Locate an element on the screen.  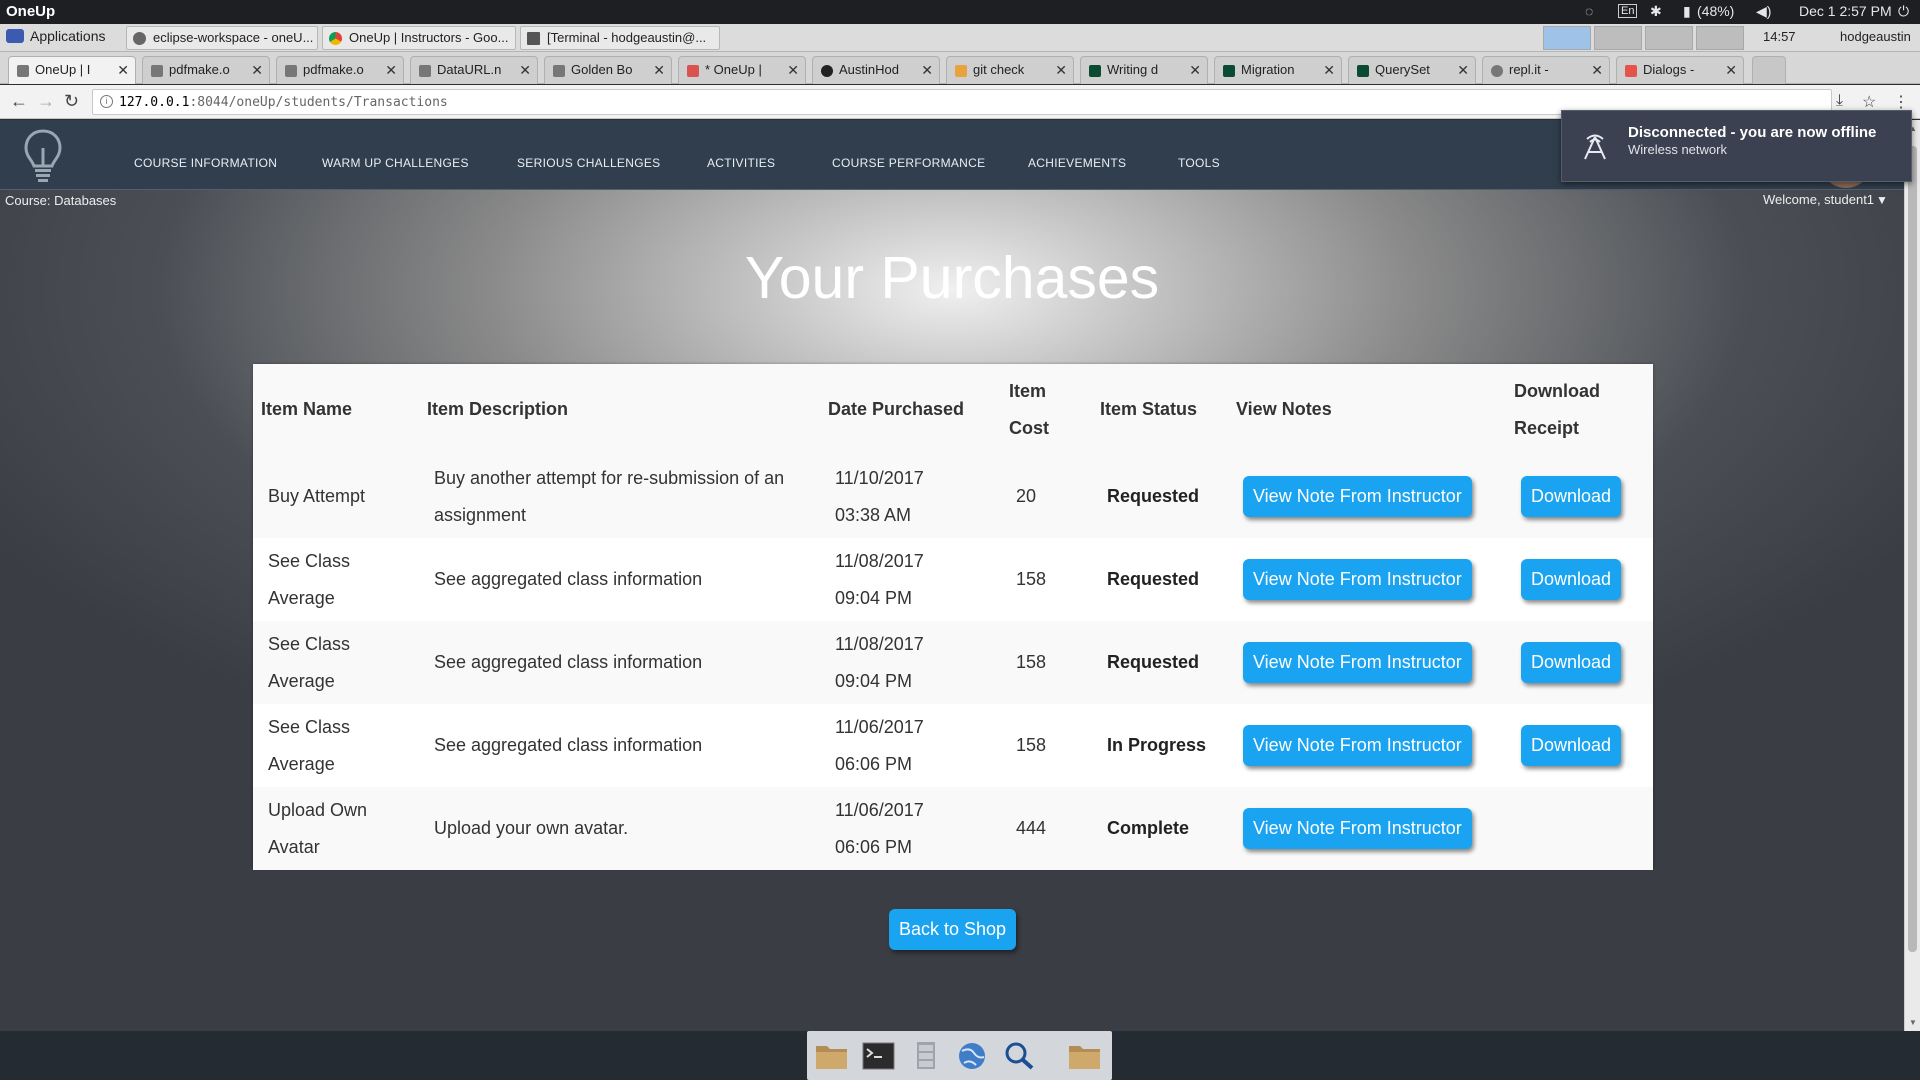
info-icon: i is located at coordinates (106, 101).